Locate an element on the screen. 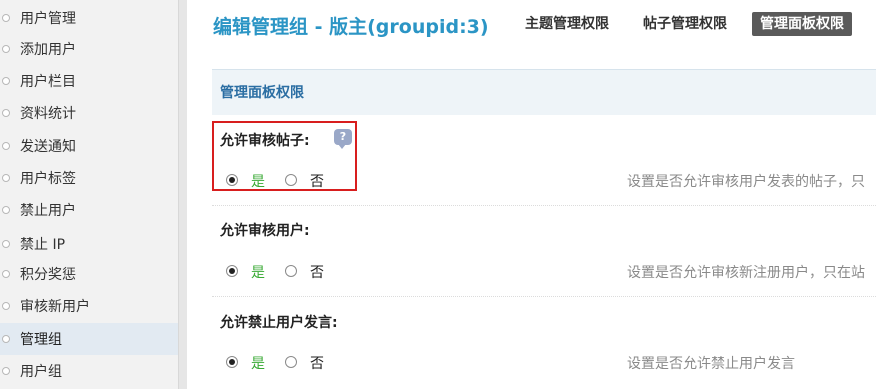  sidebar-item-user-management: 用户管理 is located at coordinates (89, 18).